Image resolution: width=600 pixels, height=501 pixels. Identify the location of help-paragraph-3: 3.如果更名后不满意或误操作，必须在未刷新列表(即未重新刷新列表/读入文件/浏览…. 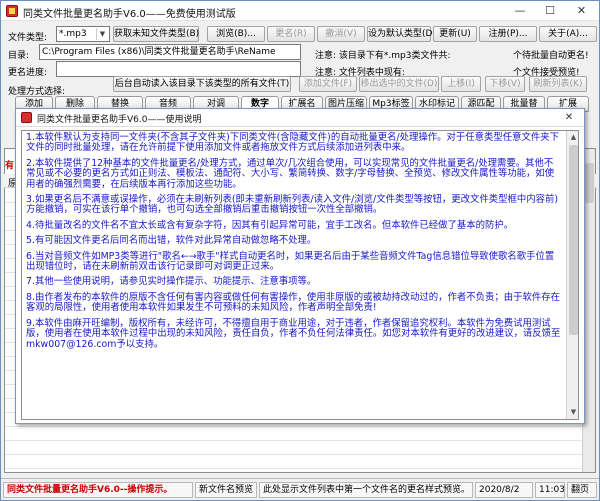
(292, 205).